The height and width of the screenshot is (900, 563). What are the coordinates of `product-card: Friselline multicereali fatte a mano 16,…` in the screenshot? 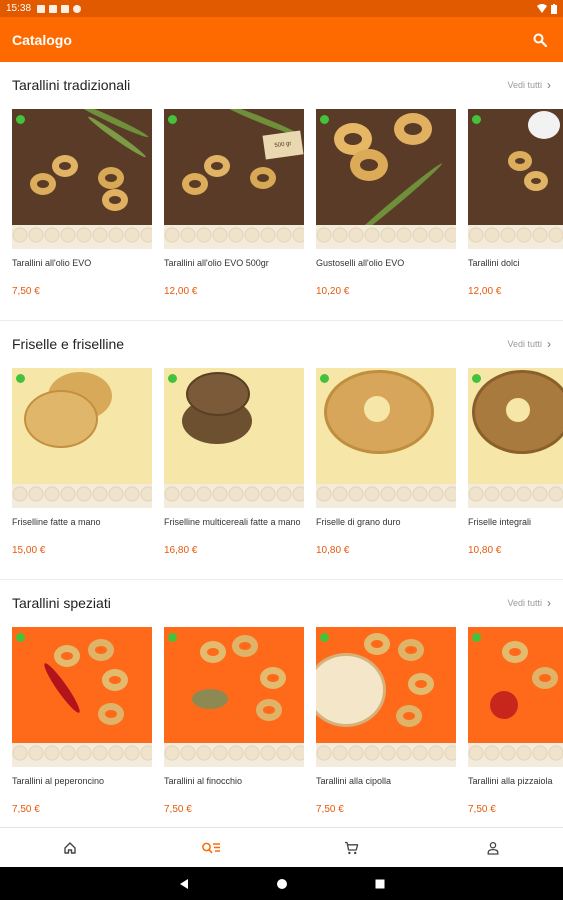 It's located at (234, 462).